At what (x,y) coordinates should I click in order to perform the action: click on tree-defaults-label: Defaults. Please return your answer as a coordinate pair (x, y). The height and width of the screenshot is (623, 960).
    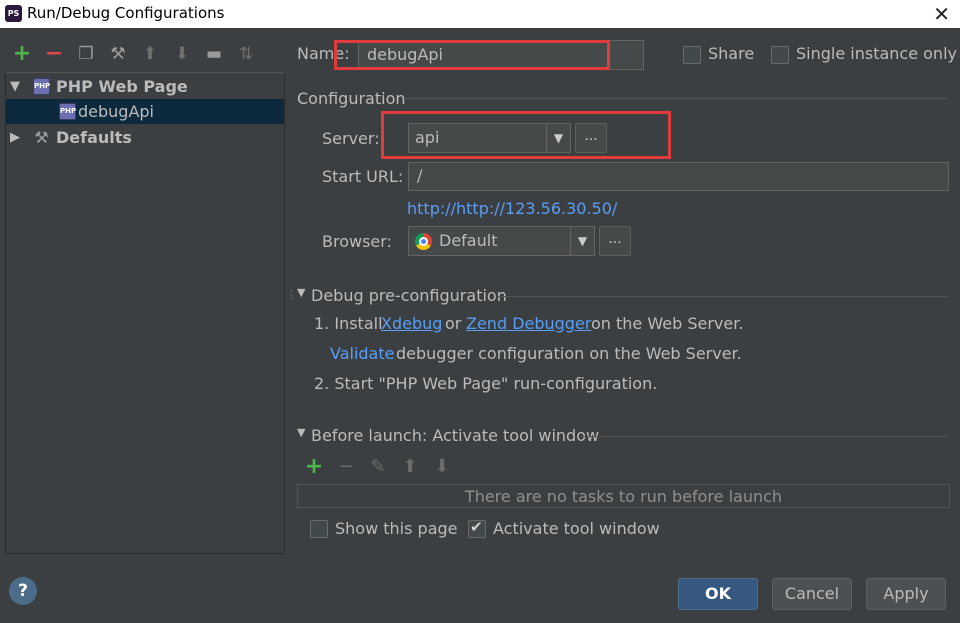
    Looking at the image, I should click on (94, 137).